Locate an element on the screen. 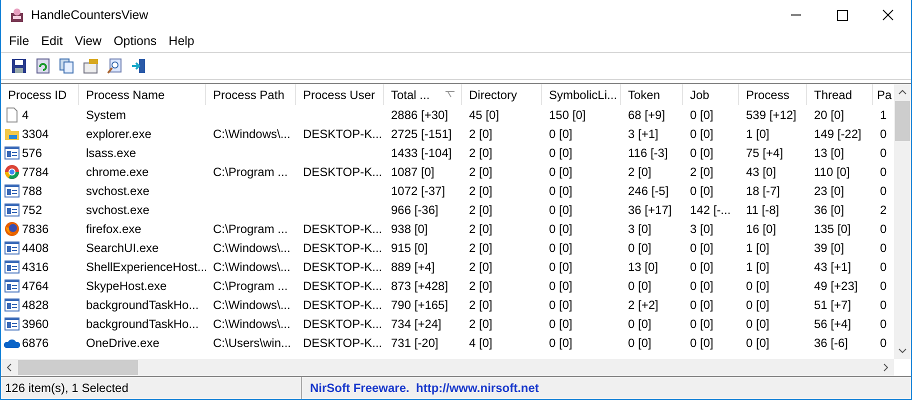 This screenshot has width=912, height=400. table-cell: svchost.exe is located at coordinates (118, 191).